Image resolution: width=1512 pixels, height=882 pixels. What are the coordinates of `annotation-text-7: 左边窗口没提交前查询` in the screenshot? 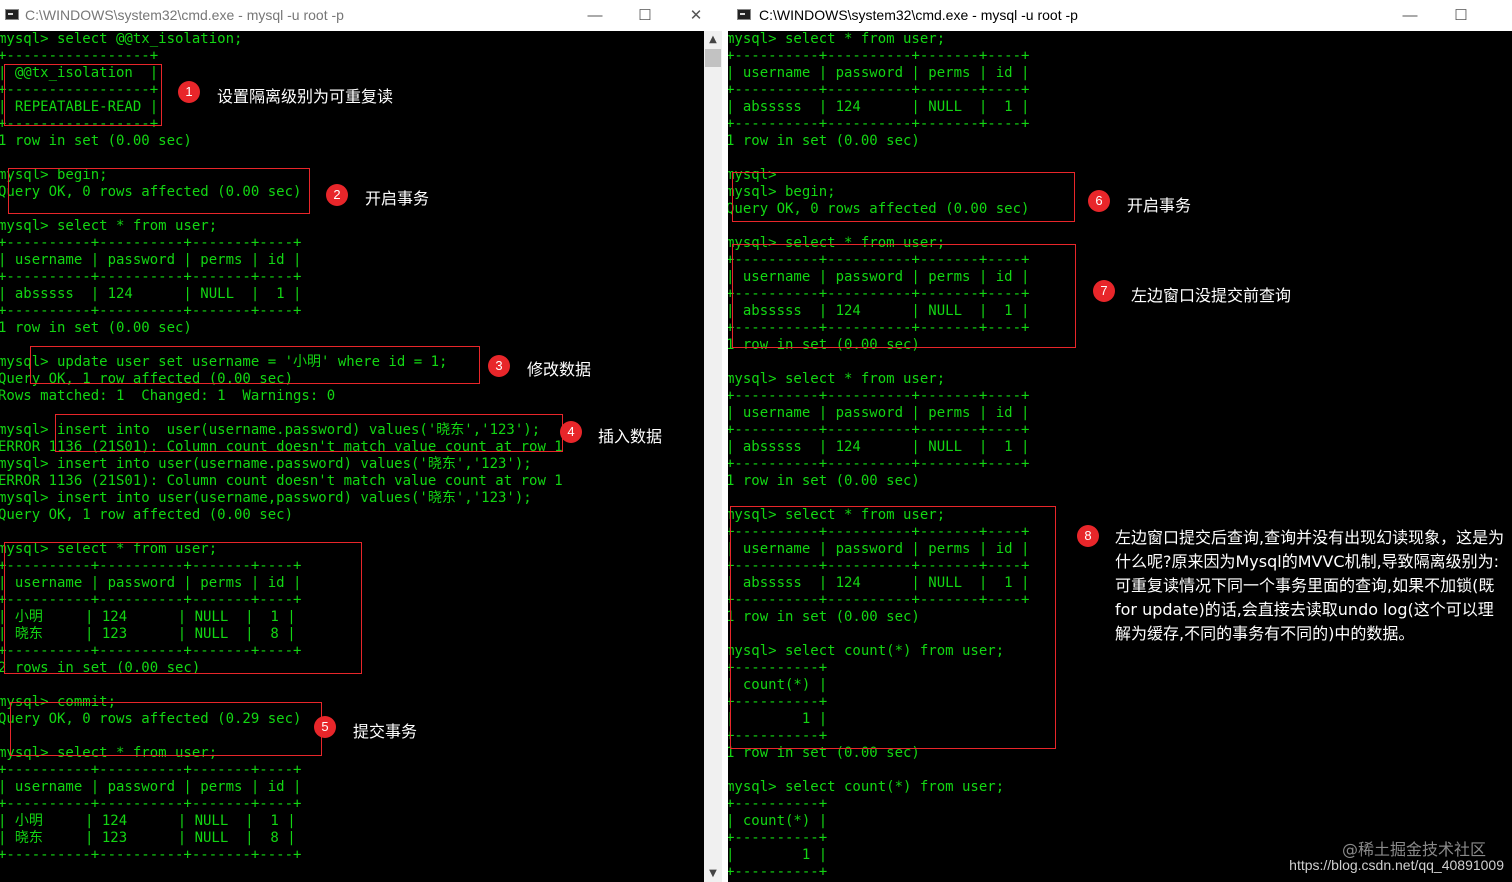 It's located at (1211, 295).